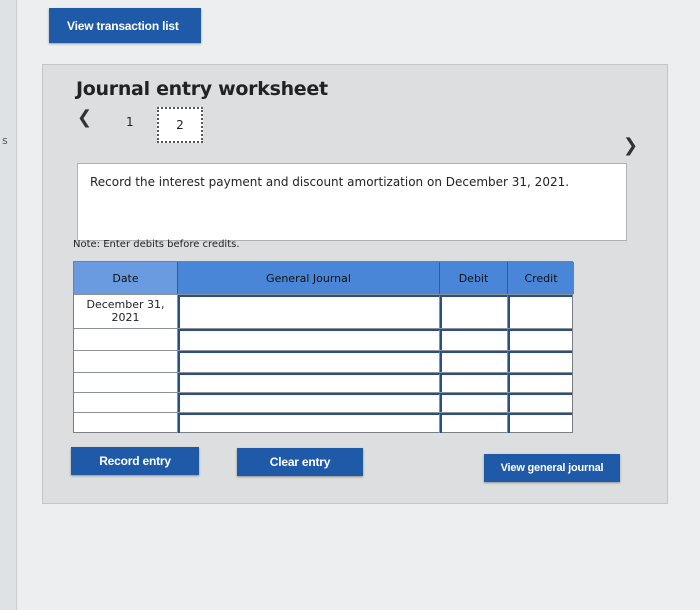  What do you see at coordinates (180, 125) in the screenshot?
I see `step-2-tab: 2` at bounding box center [180, 125].